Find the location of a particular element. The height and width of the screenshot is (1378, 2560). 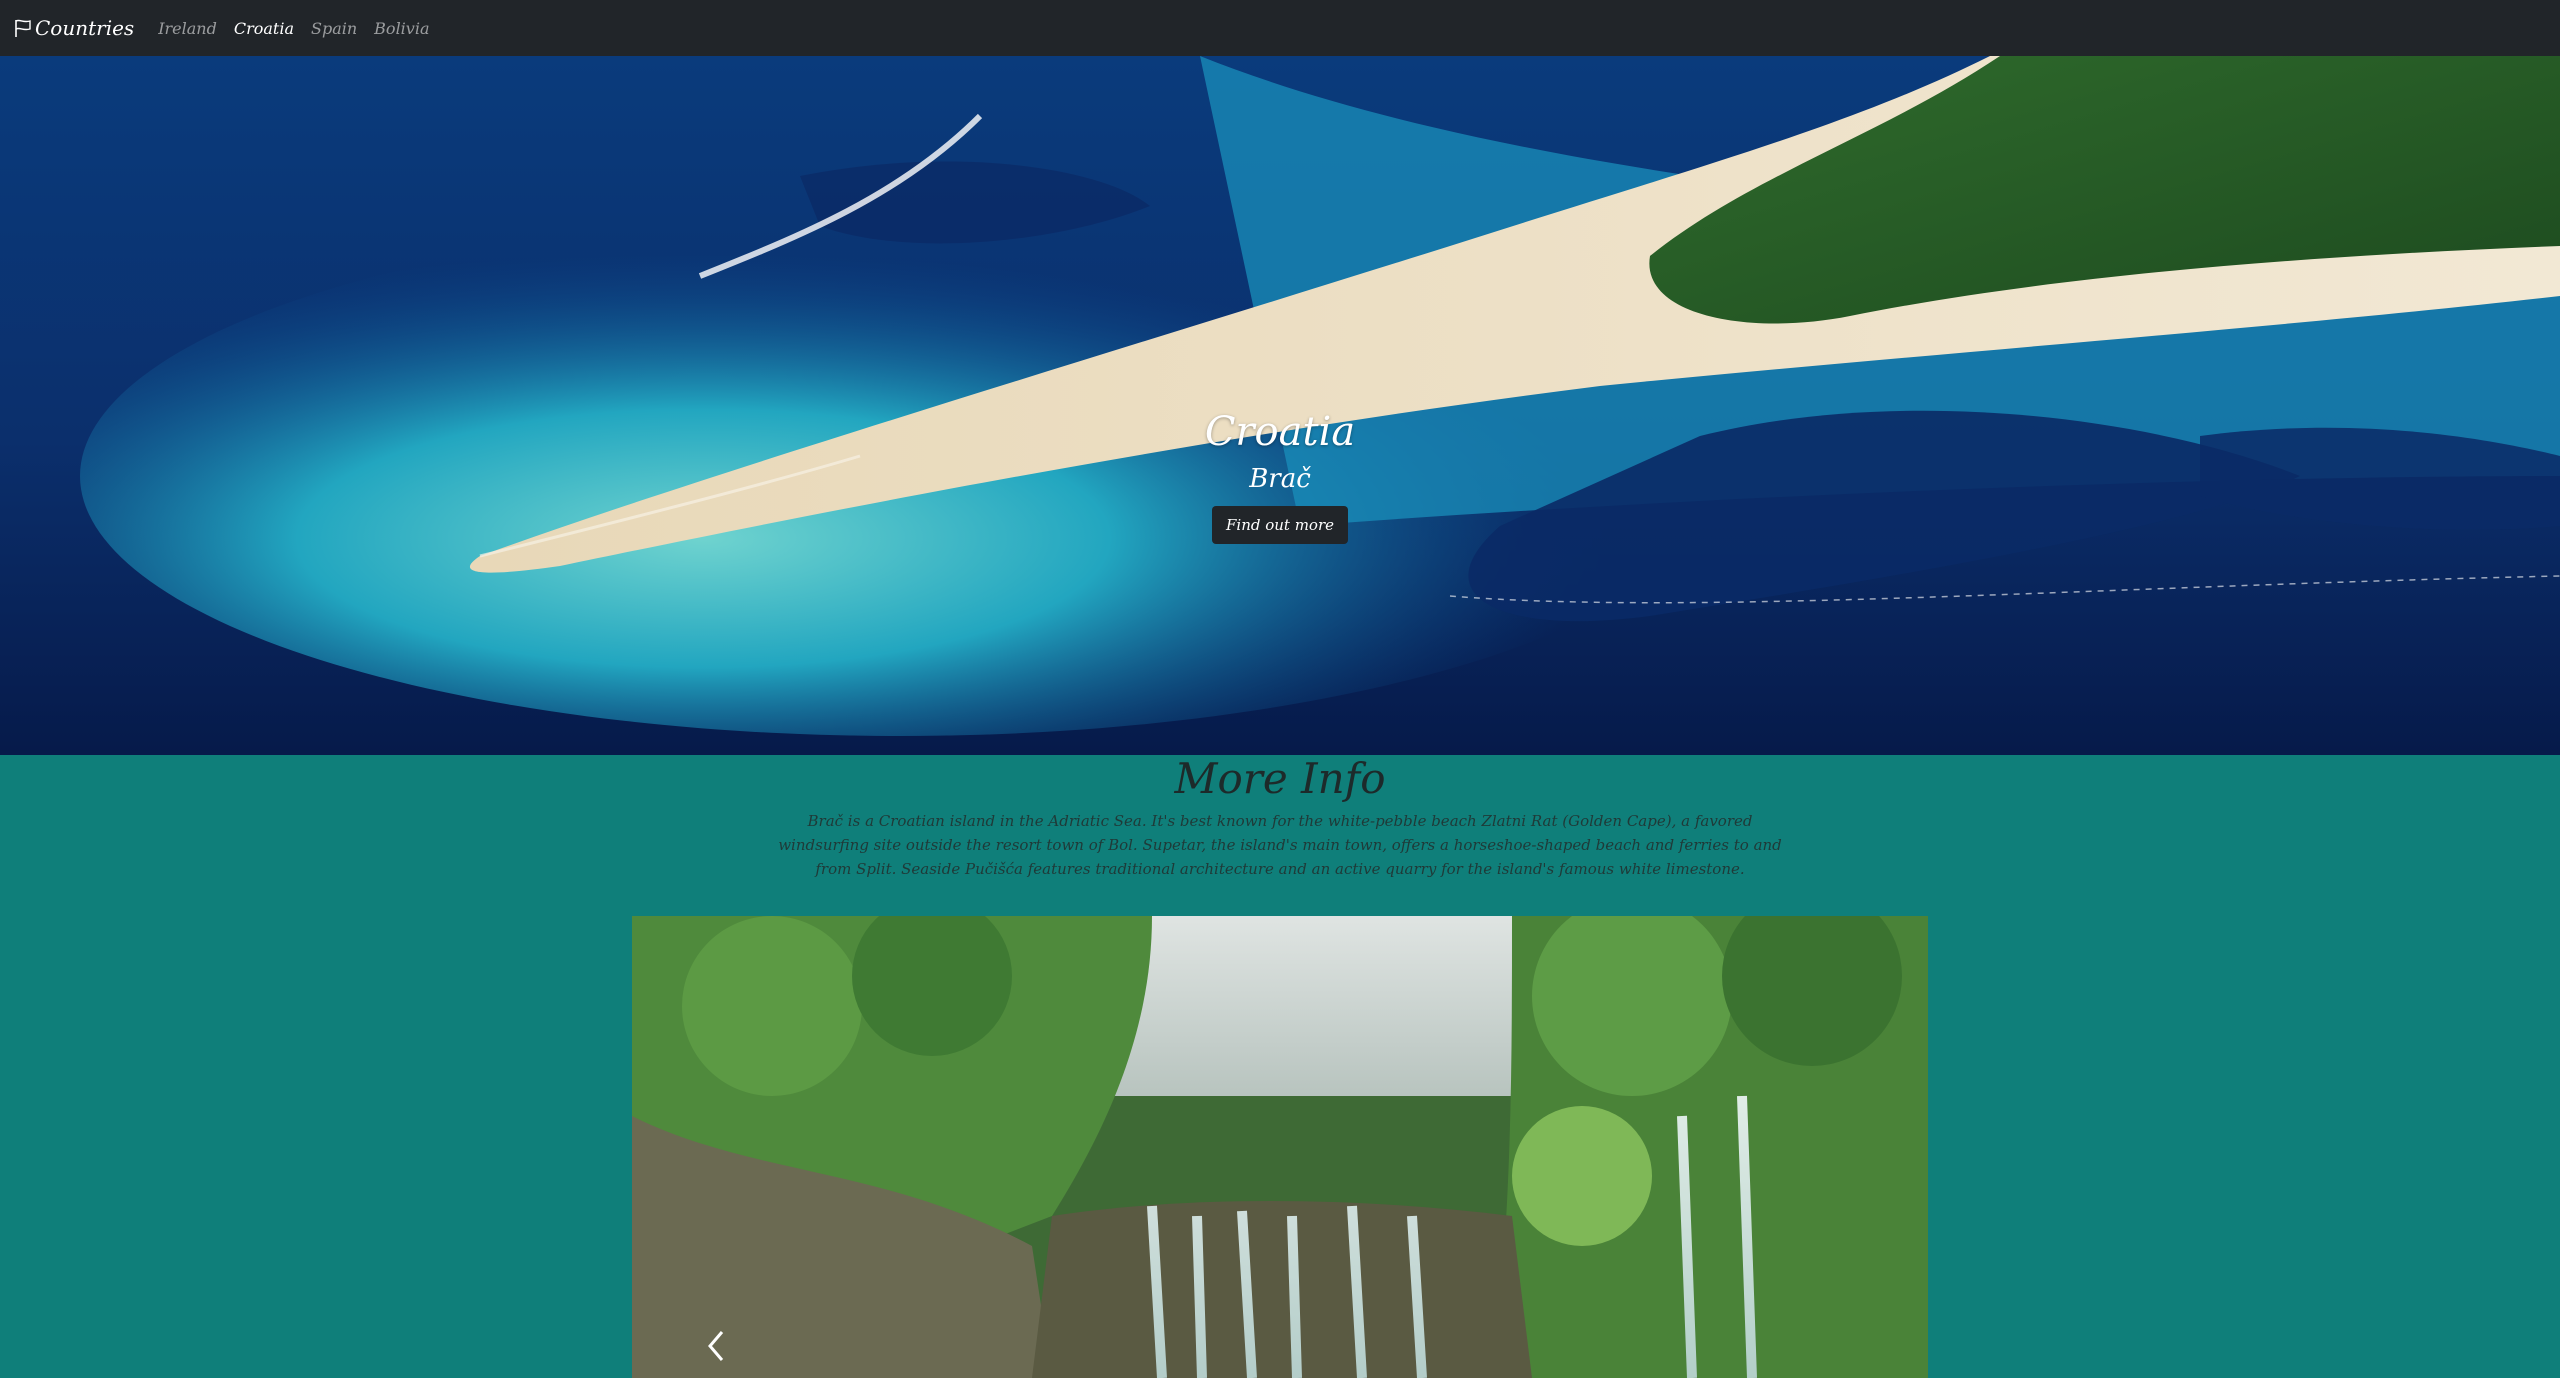

carousel-prev-button is located at coordinates (717, 1346).